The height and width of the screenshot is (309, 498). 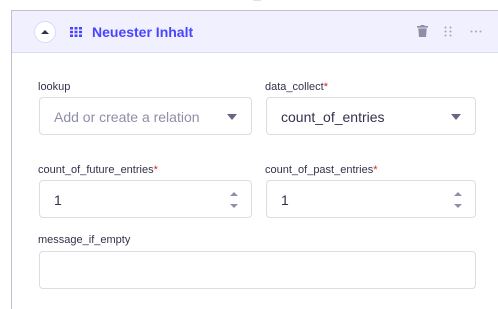 I want to click on future-entries-value: 1, so click(x=58, y=200).